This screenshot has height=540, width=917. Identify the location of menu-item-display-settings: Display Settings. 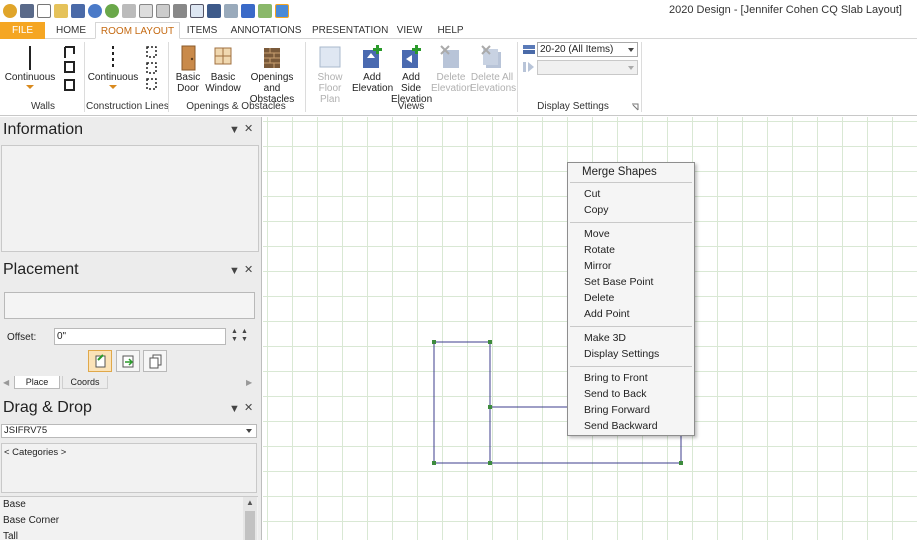
(621, 354).